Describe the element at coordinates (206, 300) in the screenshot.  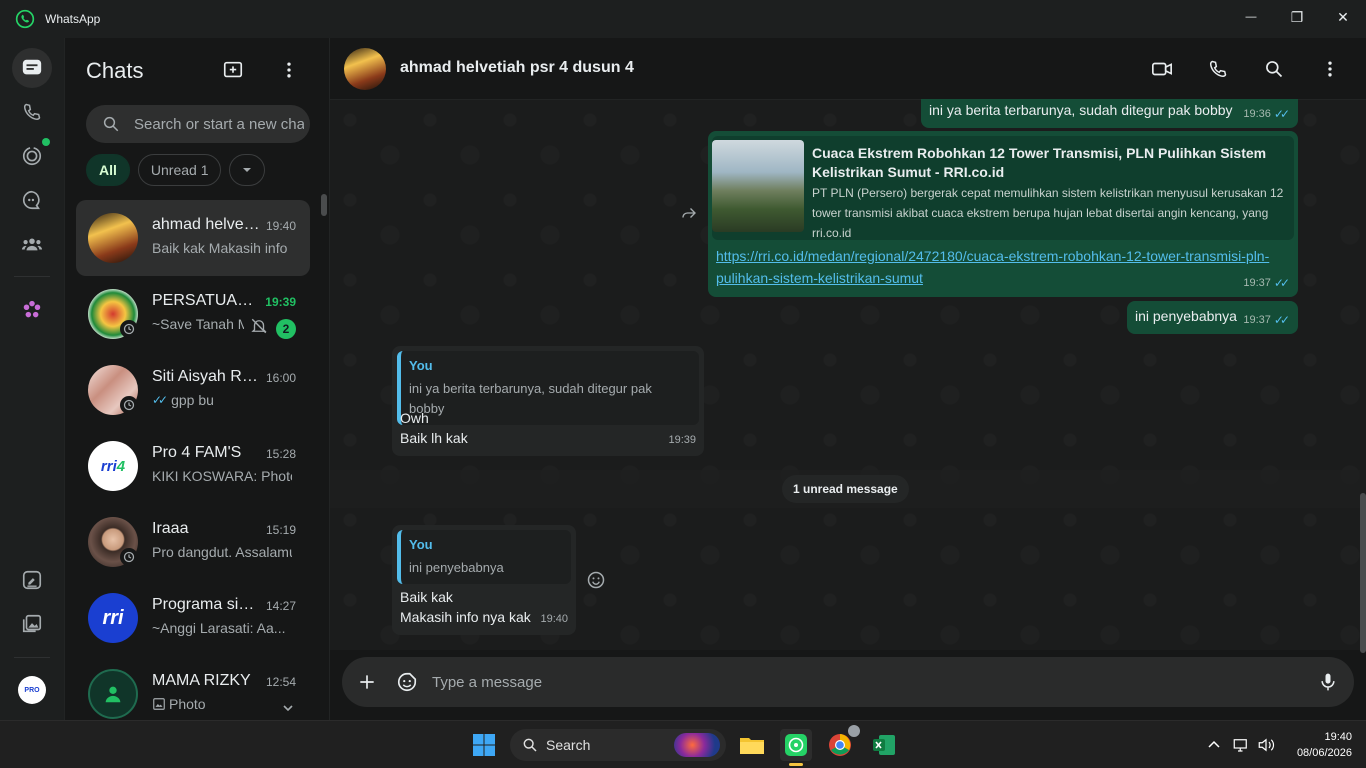
I see `chat-name: PERSATUAN BATAK` at that location.